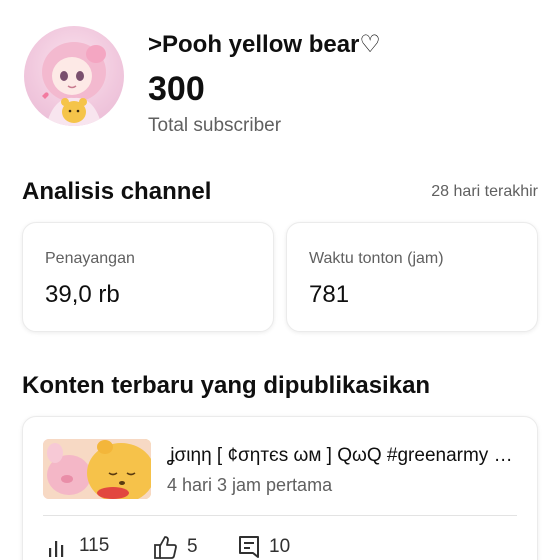 This screenshot has width=560, height=560. I want to click on metric-label: Waktu tonton (jam), so click(376, 258).